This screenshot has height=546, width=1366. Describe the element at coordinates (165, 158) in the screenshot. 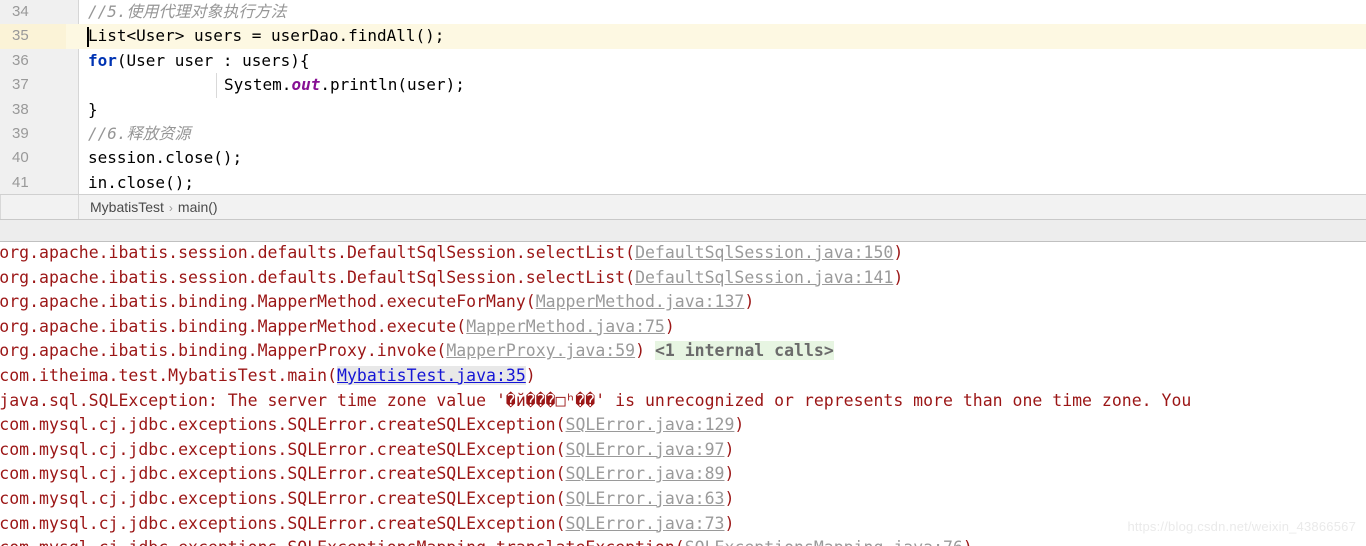

I see `code-line-text: session.close();` at that location.